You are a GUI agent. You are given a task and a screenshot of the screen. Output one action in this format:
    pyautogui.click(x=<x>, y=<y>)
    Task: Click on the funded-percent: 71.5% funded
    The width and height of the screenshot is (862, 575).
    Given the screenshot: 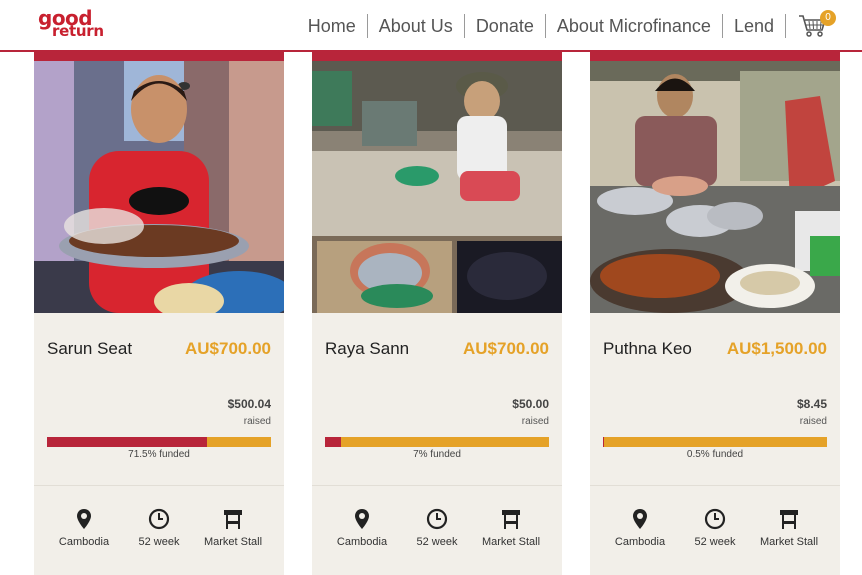 What is the action you would take?
    pyautogui.click(x=159, y=454)
    